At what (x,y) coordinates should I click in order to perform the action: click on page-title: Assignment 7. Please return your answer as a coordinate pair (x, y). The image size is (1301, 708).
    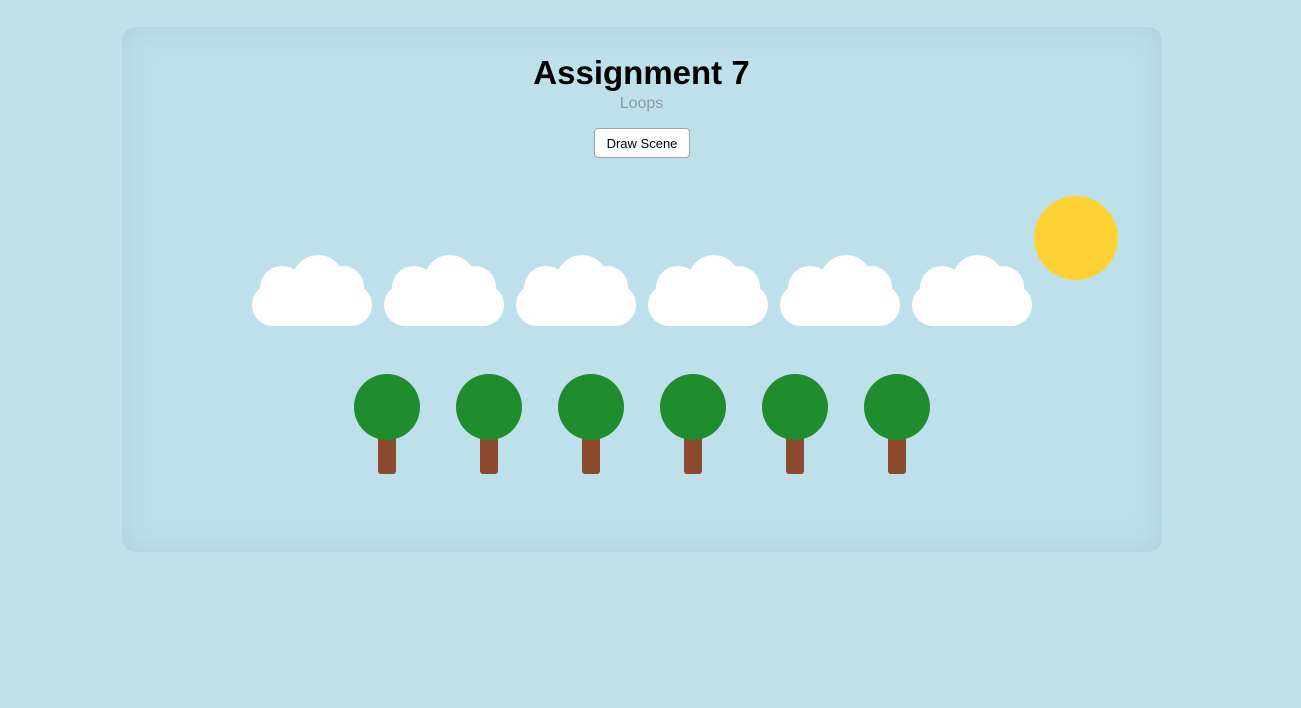
    Looking at the image, I should click on (641, 72).